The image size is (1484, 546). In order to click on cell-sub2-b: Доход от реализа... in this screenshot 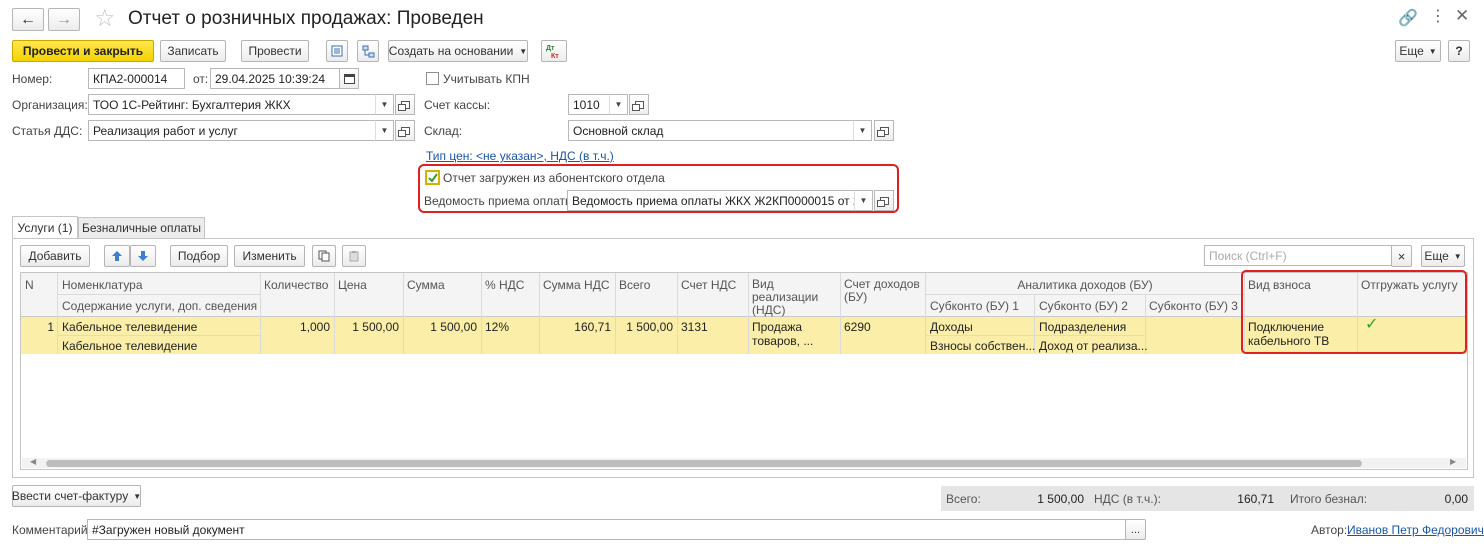, I will do `click(1093, 346)`.